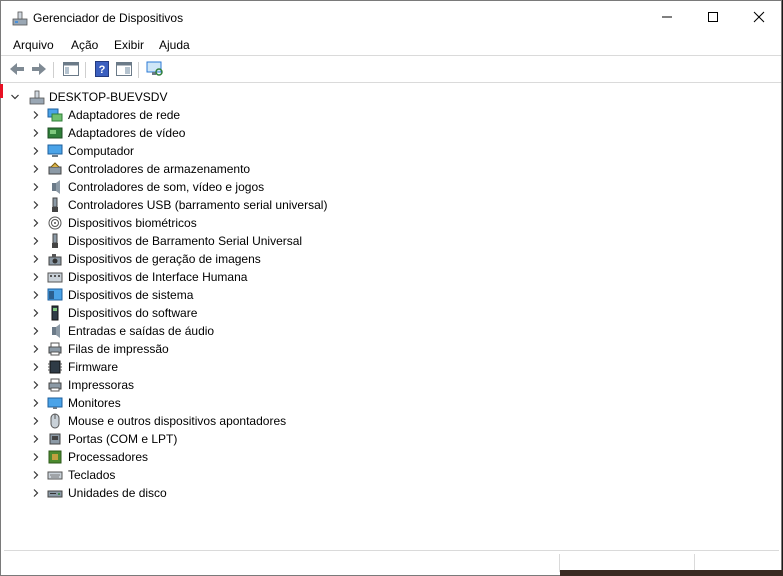 This screenshot has width=783, height=576. Describe the element at coordinates (391, 259) in the screenshot. I see `tree-category-row: Dispositivos de geração de imagens` at that location.